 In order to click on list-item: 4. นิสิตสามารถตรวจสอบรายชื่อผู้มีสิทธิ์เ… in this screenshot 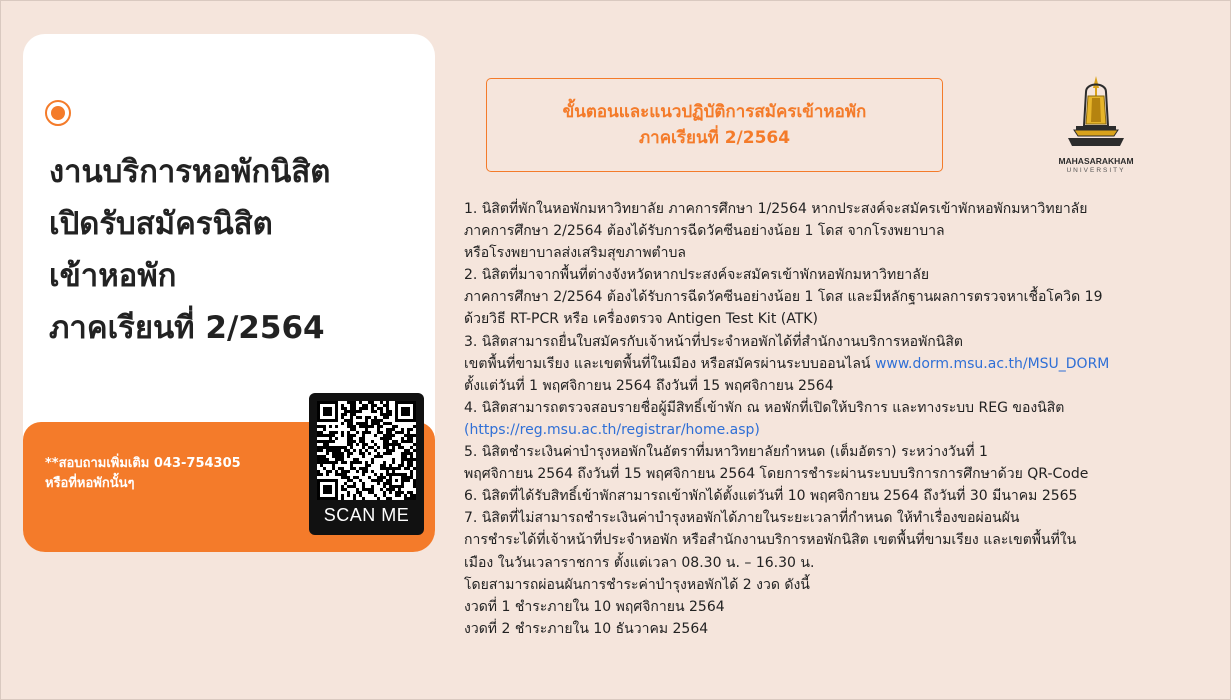, I will do `click(764, 407)`.